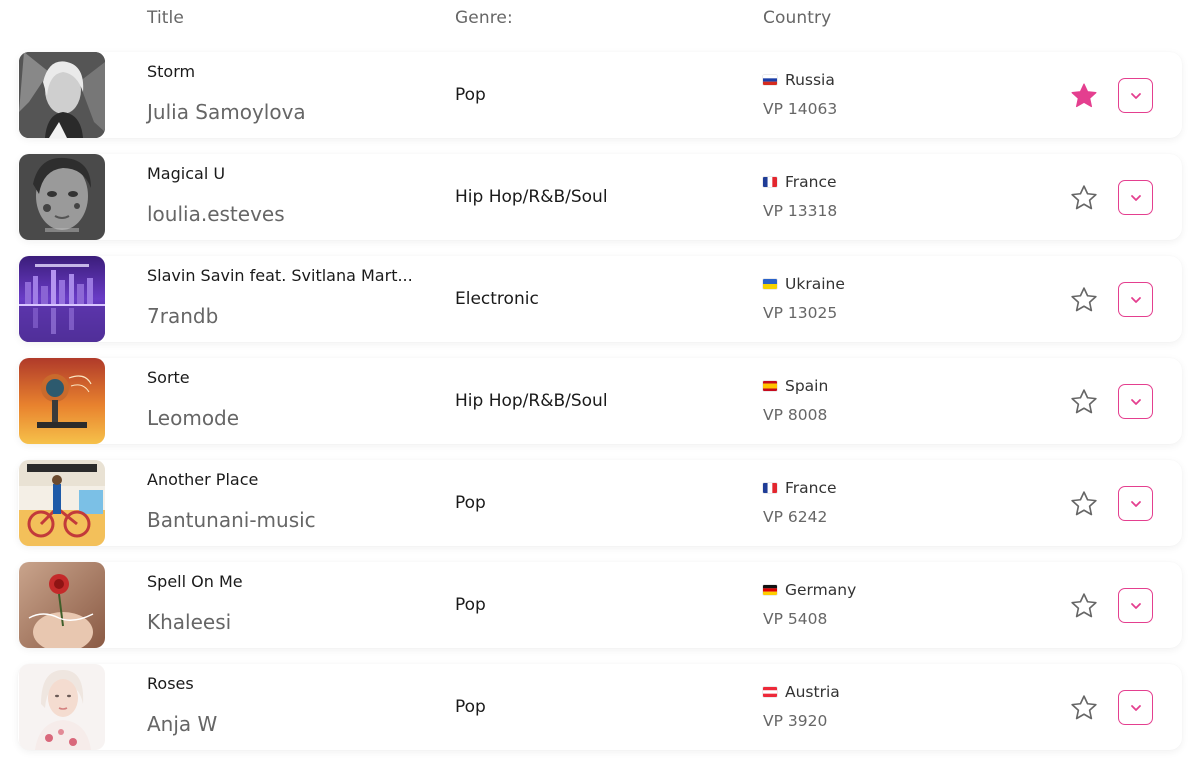 Image resolution: width=1200 pixels, height=765 pixels. What do you see at coordinates (216, 214) in the screenshot?
I see `artist-name: loulia.esteves` at bounding box center [216, 214].